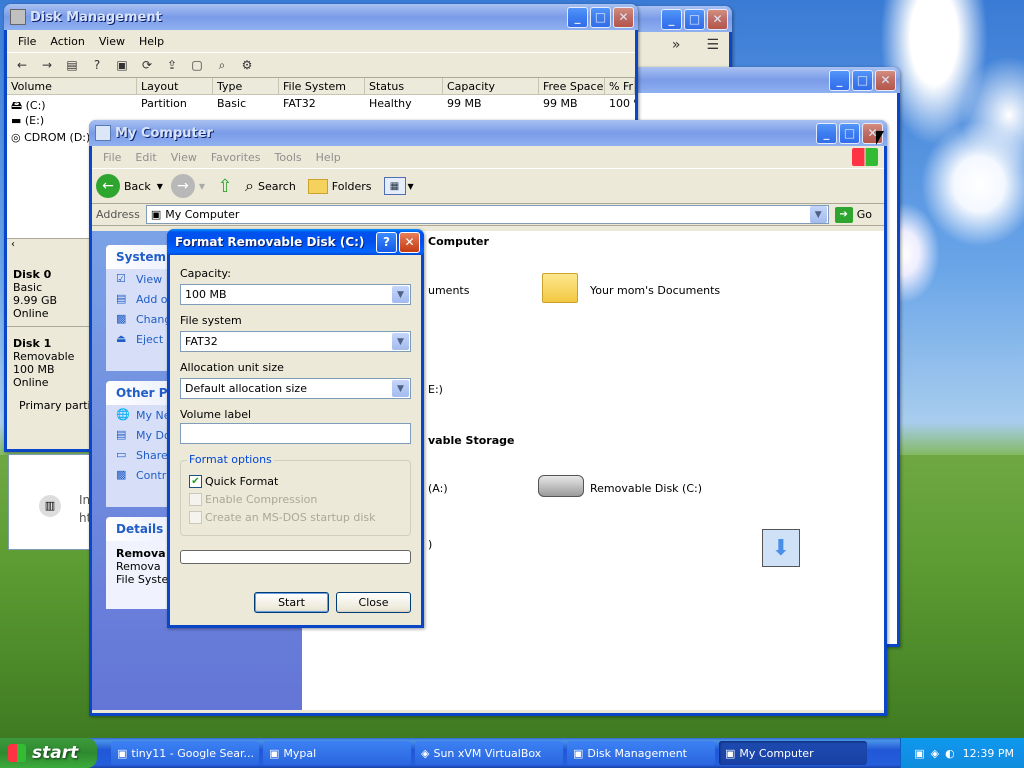  What do you see at coordinates (561, 486) in the screenshot?
I see `removable-disk-icon` at bounding box center [561, 486].